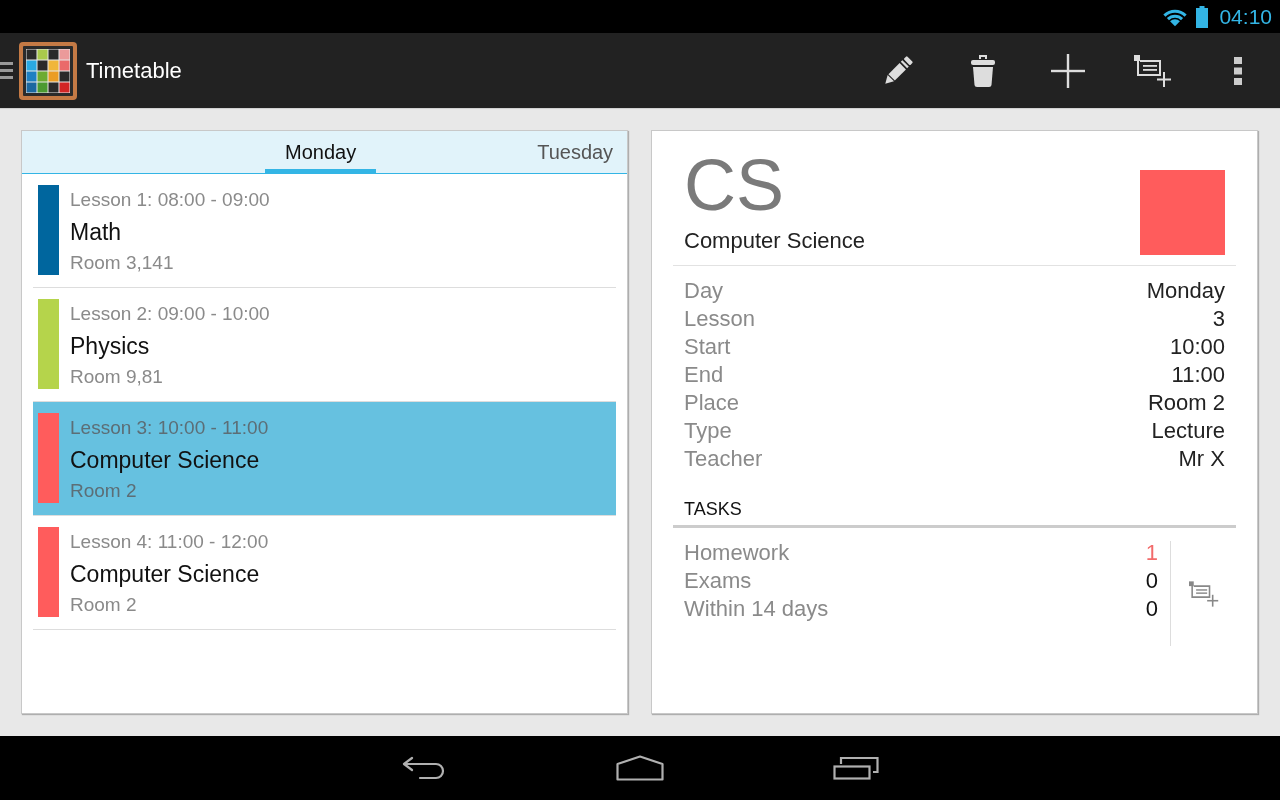 This screenshot has width=1280, height=800. Describe the element at coordinates (572, 152) in the screenshot. I see `day-tab: Tuesday` at that location.